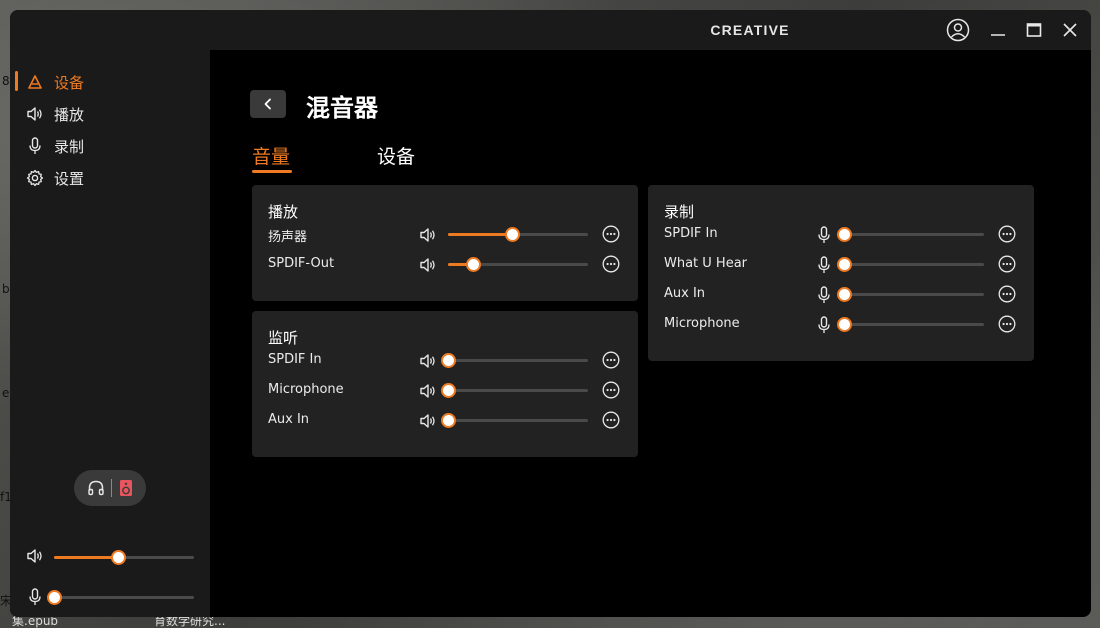 This screenshot has height=628, width=1100. I want to click on account-button, so click(958, 30).